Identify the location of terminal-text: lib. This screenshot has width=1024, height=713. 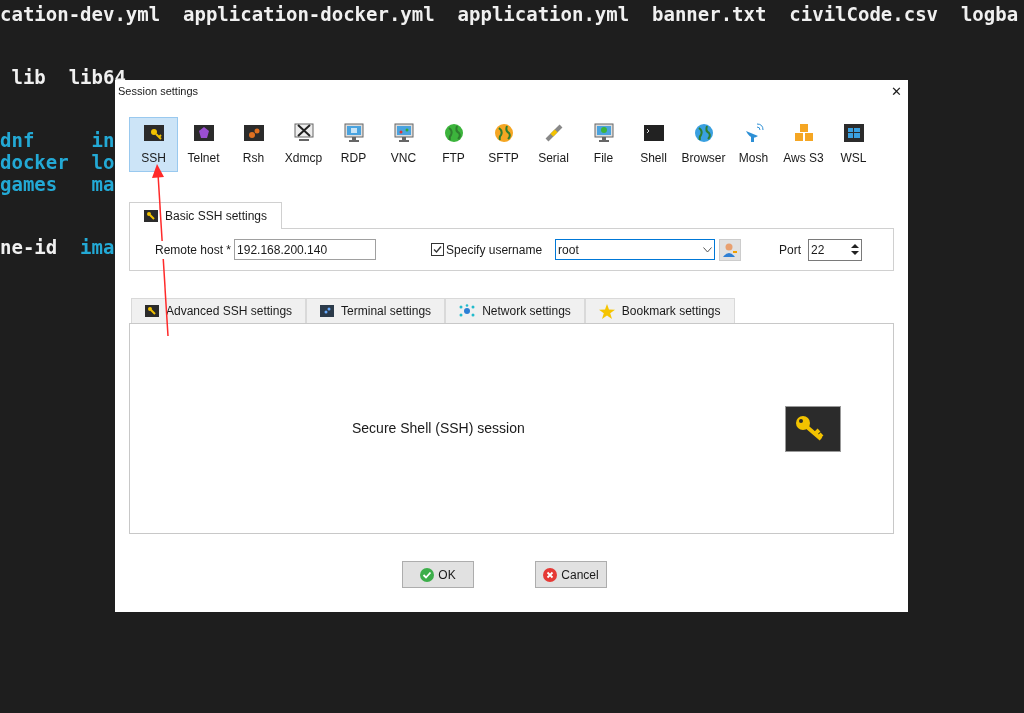
(28, 77).